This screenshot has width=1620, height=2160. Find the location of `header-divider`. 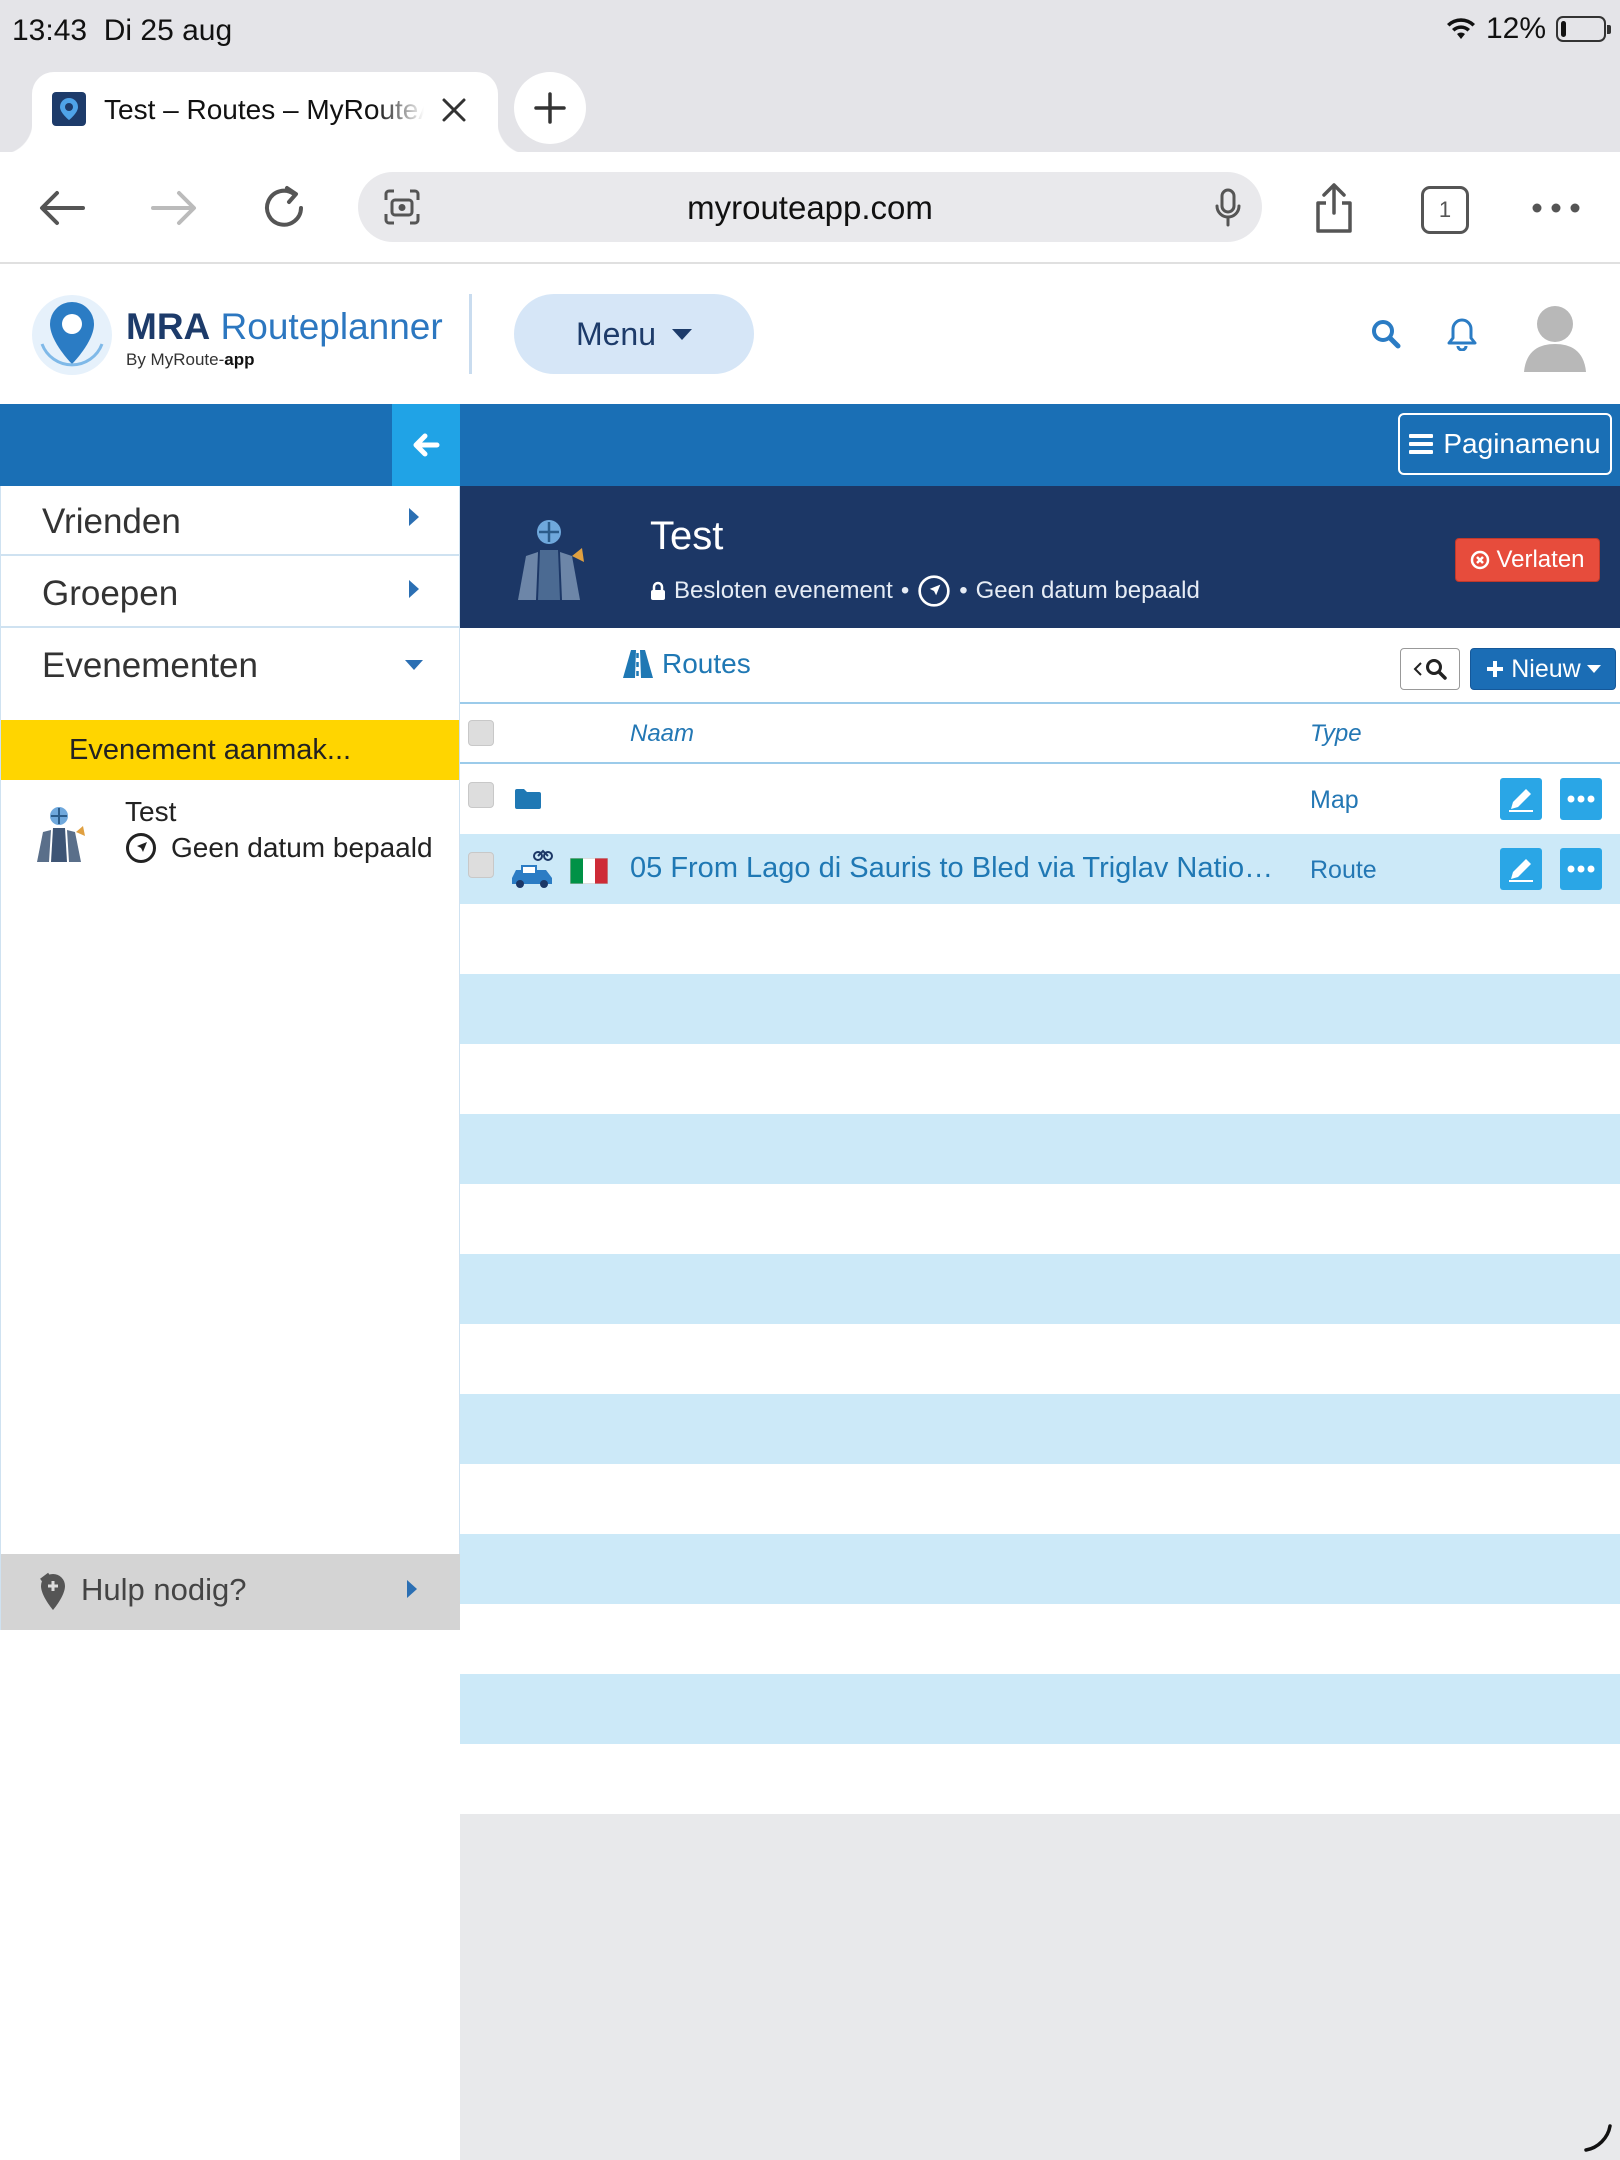

header-divider is located at coordinates (470, 334).